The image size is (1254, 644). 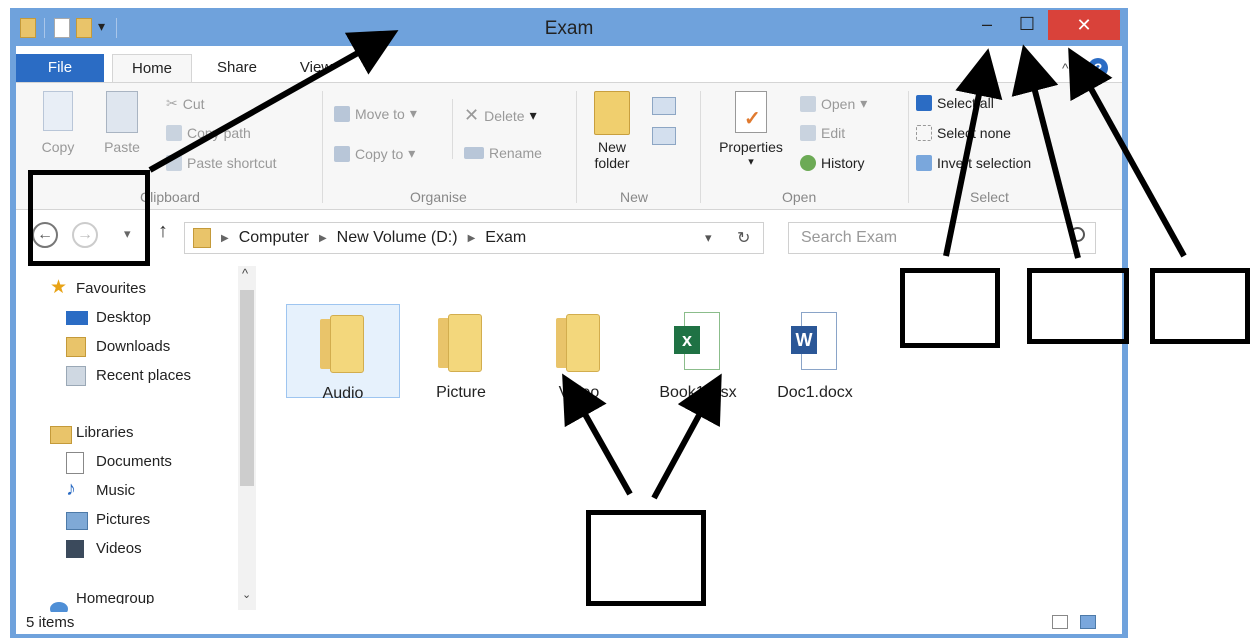 I want to click on arrow-to-video, so click(x=597, y=434).